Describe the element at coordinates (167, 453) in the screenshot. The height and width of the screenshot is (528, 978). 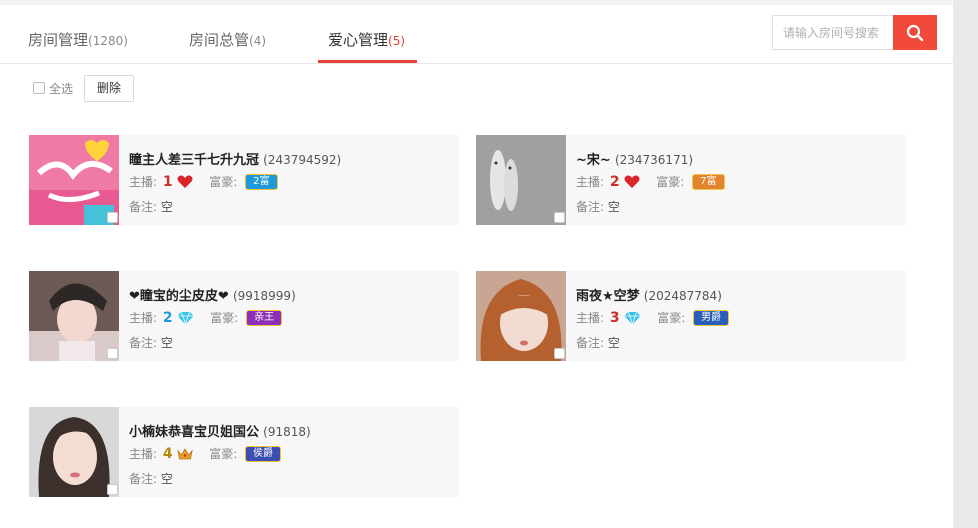
I see `anchor-level: 4` at that location.